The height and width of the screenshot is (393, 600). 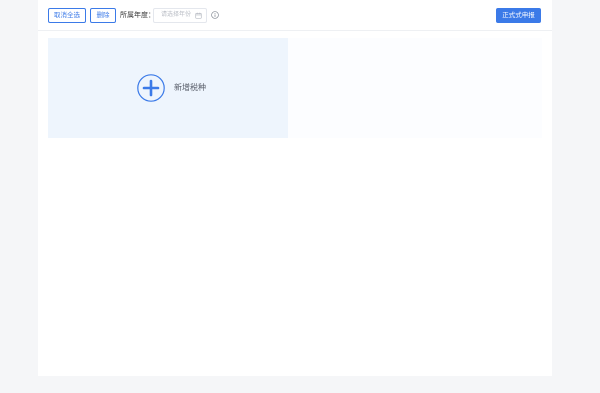 I want to click on toolbar: 取消全选 删除 所属年度： 请选择年份 正式式申报, so click(x=295, y=15).